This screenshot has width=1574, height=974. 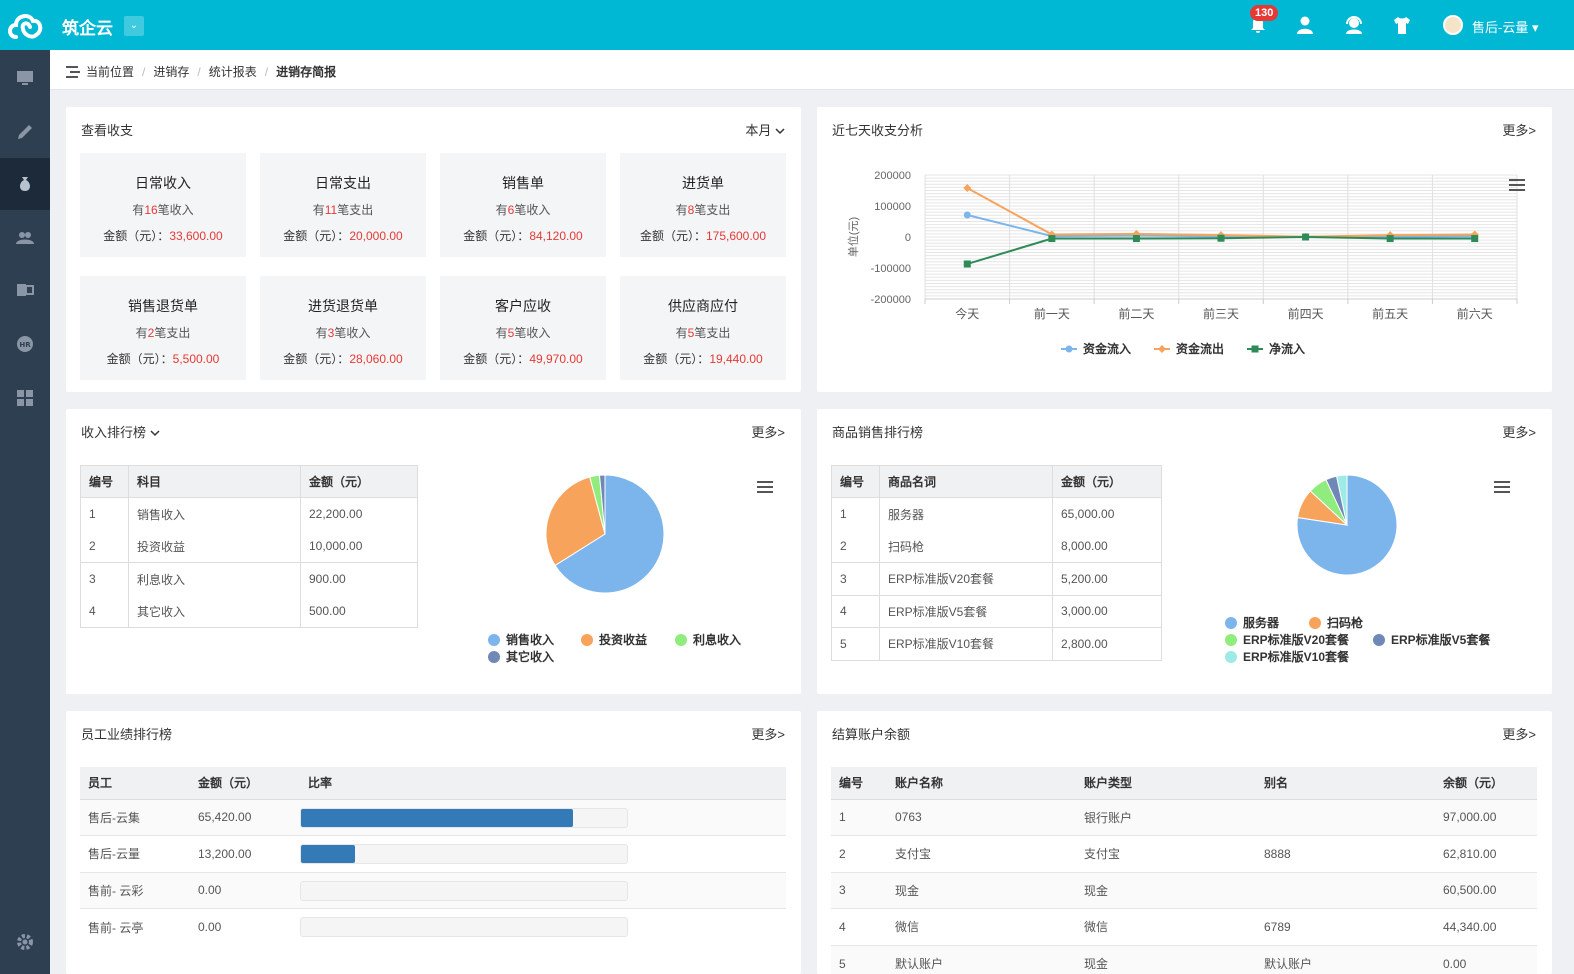 I want to click on ranking-dropdown: 收入排行榜, so click(x=120, y=431).